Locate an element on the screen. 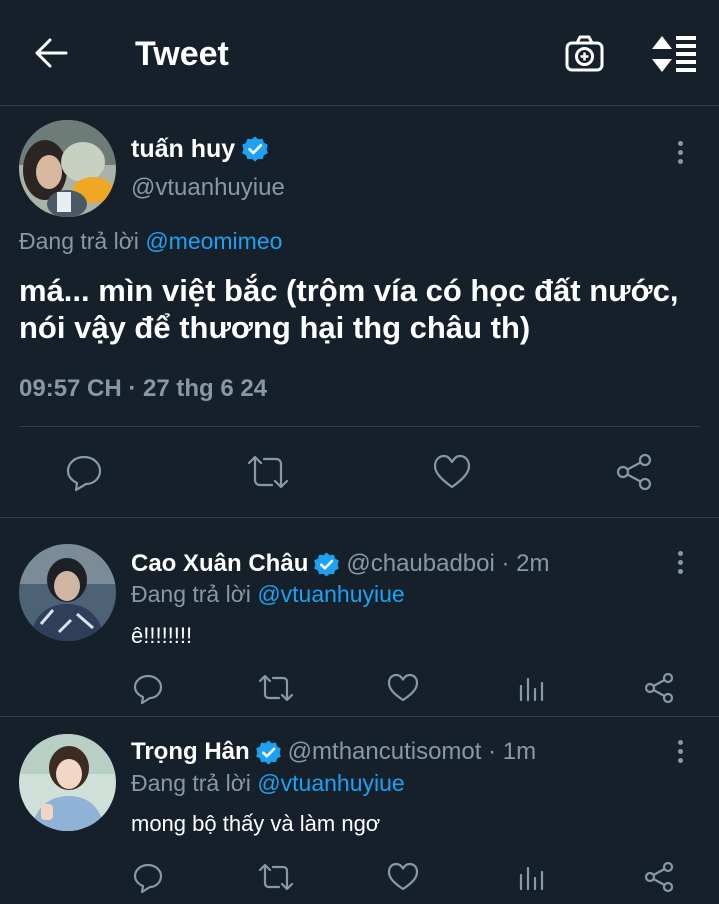  handle-and-time: @mthancutisomot · 1m is located at coordinates (412, 752).